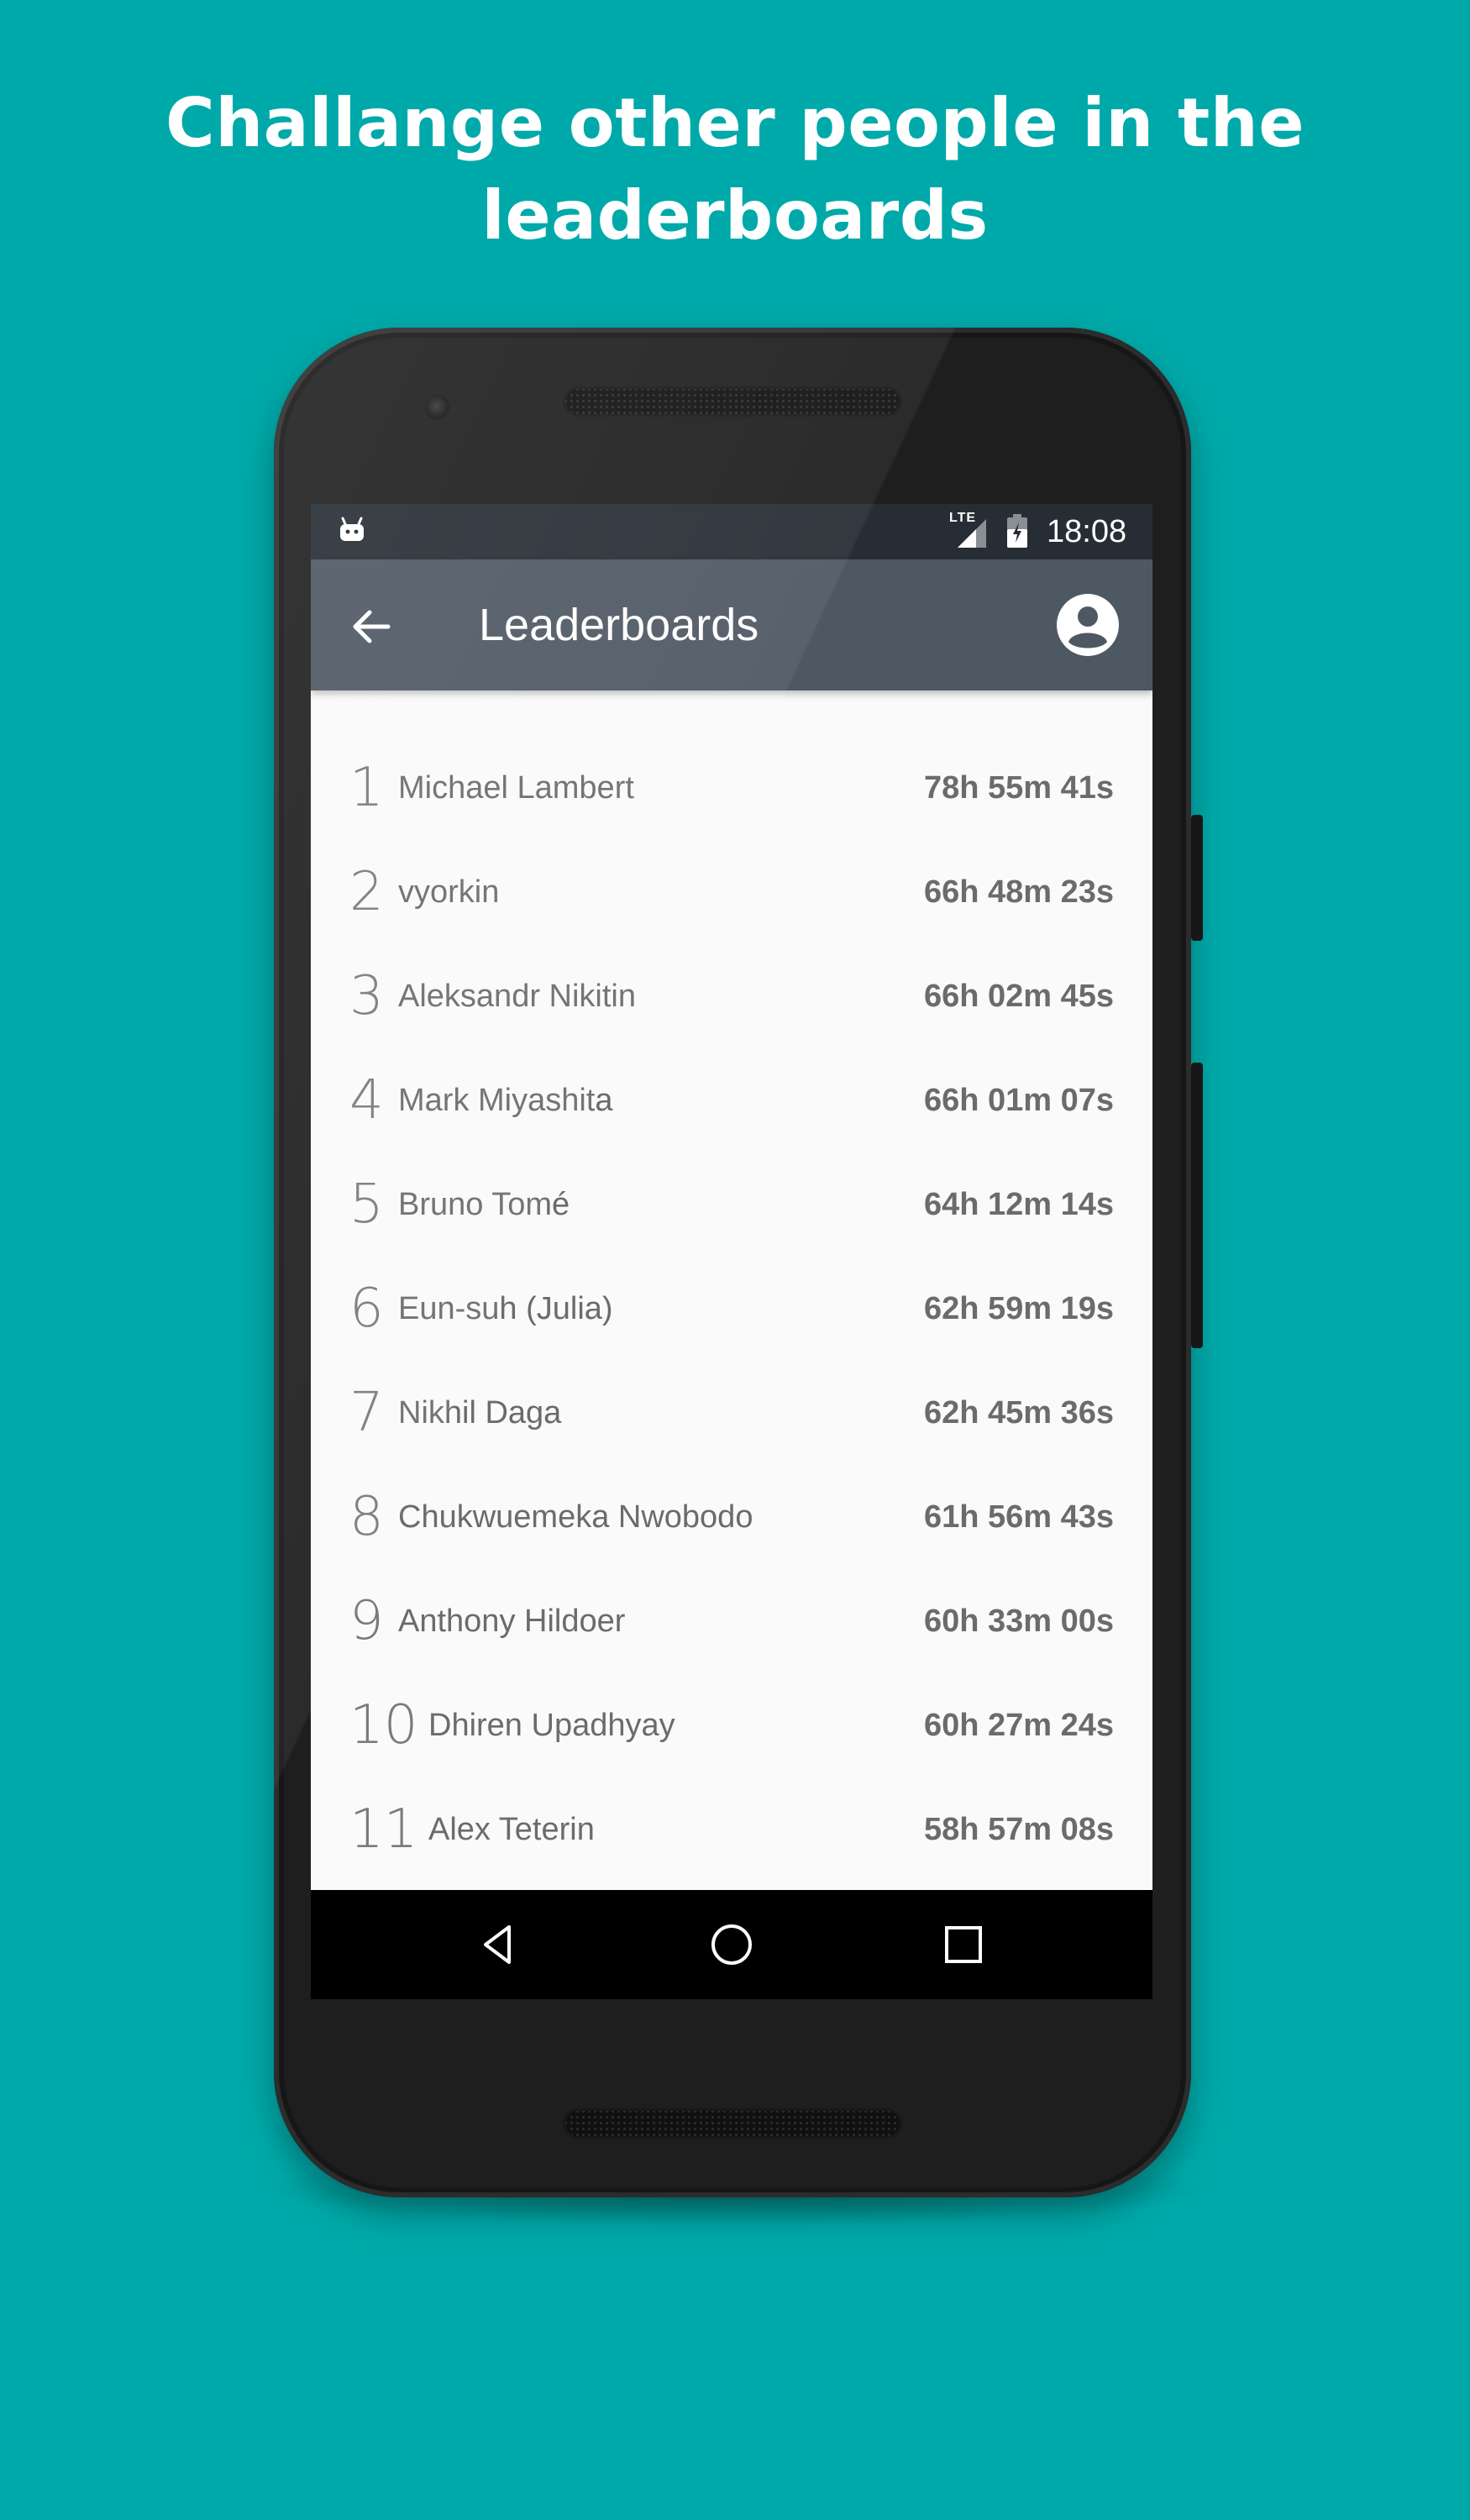 The width and height of the screenshot is (1470, 2520). I want to click on account-circle-icon, so click(1087, 625).